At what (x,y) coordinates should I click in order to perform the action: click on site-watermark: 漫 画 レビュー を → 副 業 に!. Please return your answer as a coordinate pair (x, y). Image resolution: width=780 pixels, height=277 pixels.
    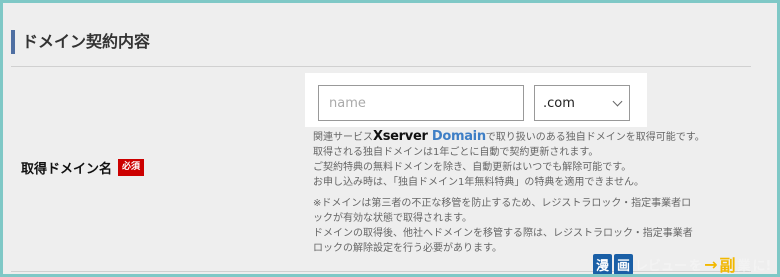
    Looking at the image, I should click on (682, 263).